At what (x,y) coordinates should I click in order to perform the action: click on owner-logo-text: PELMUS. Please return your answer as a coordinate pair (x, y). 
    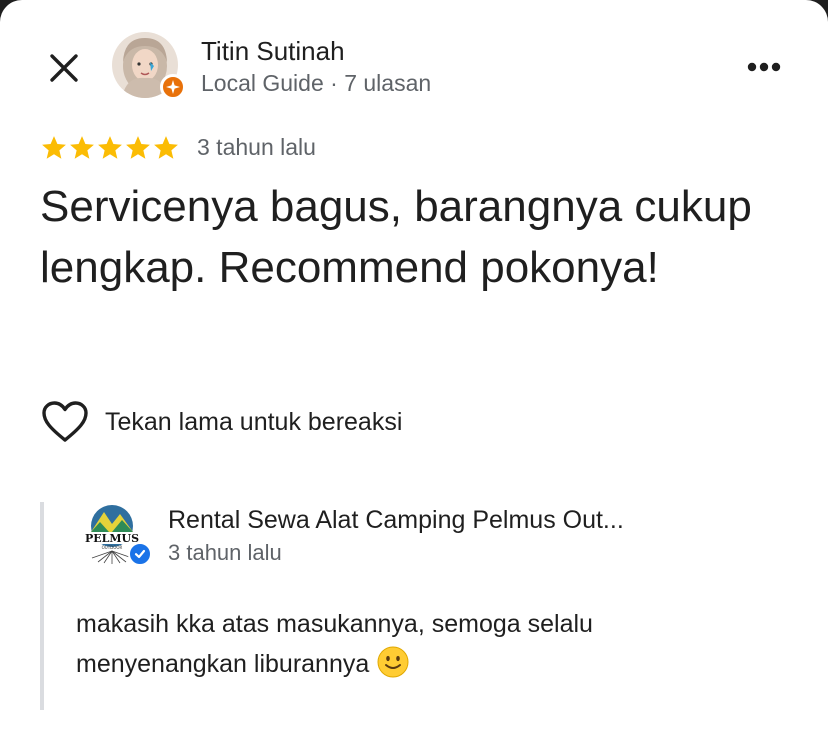
    Looking at the image, I should click on (112, 538).